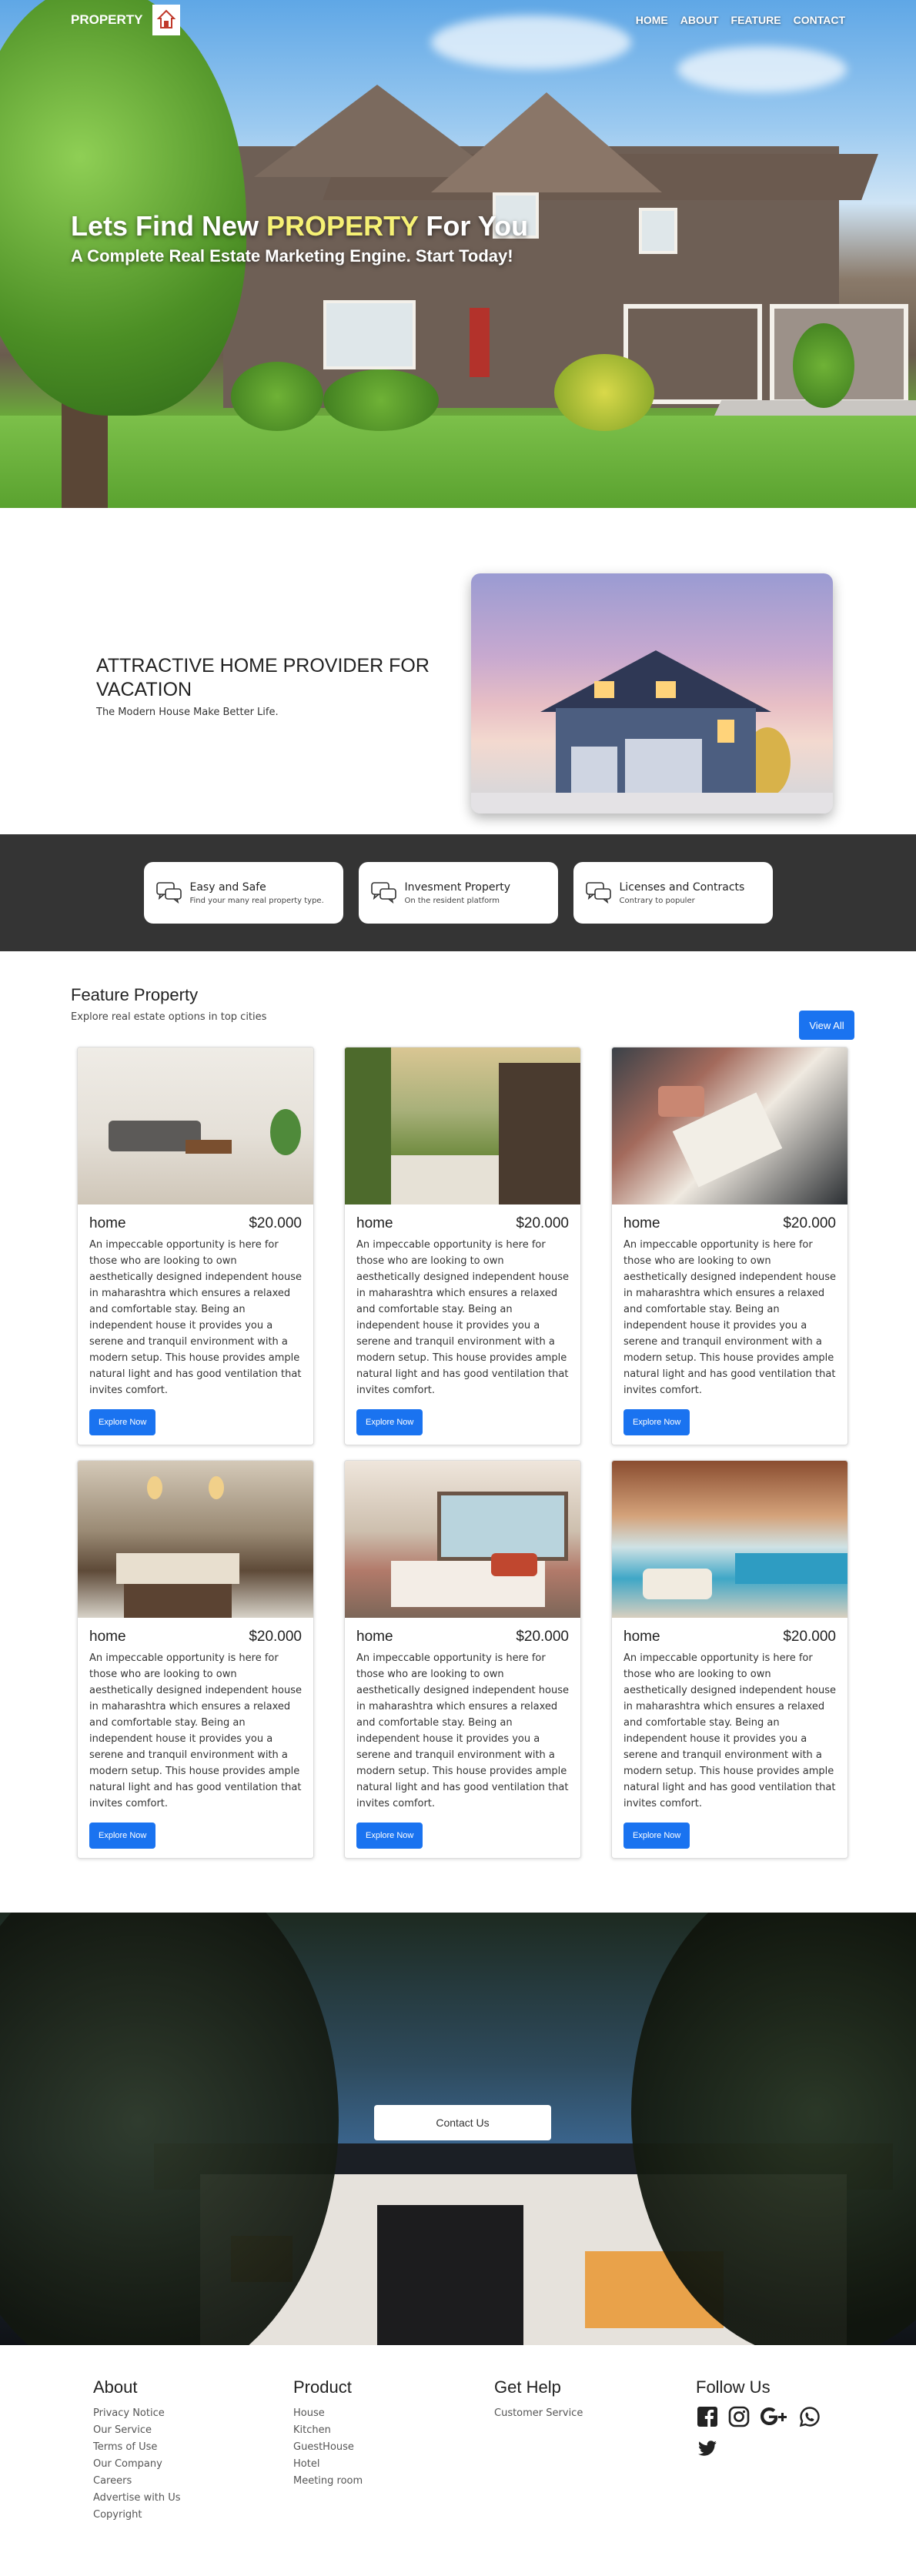  I want to click on instagram-icon, so click(739, 2416).